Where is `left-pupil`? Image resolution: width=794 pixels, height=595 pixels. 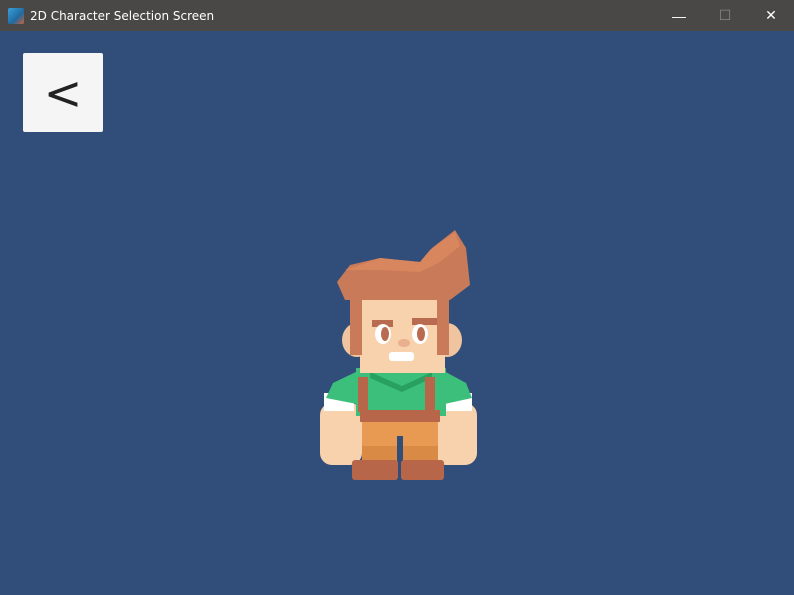 left-pupil is located at coordinates (385, 334).